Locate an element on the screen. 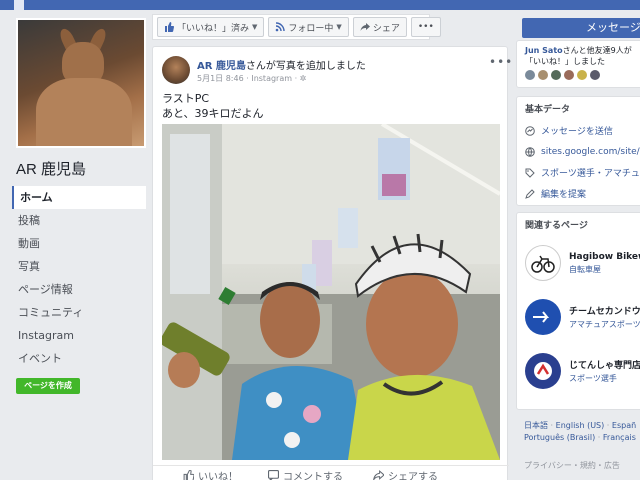 This screenshot has height=480, width=640. post-author-avatar is located at coordinates (176, 70).